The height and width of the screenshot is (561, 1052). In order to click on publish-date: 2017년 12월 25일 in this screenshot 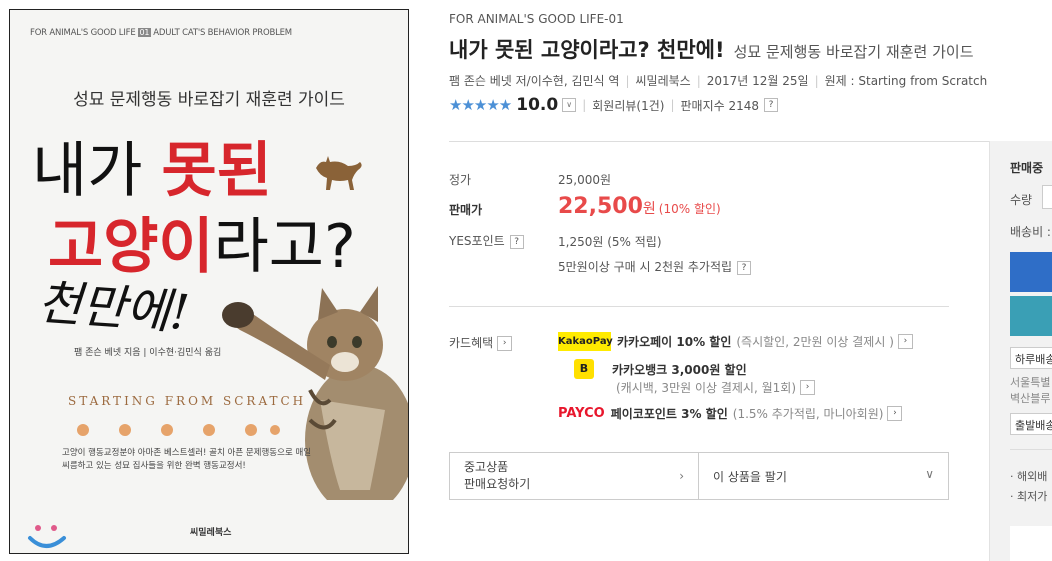, I will do `click(757, 81)`.